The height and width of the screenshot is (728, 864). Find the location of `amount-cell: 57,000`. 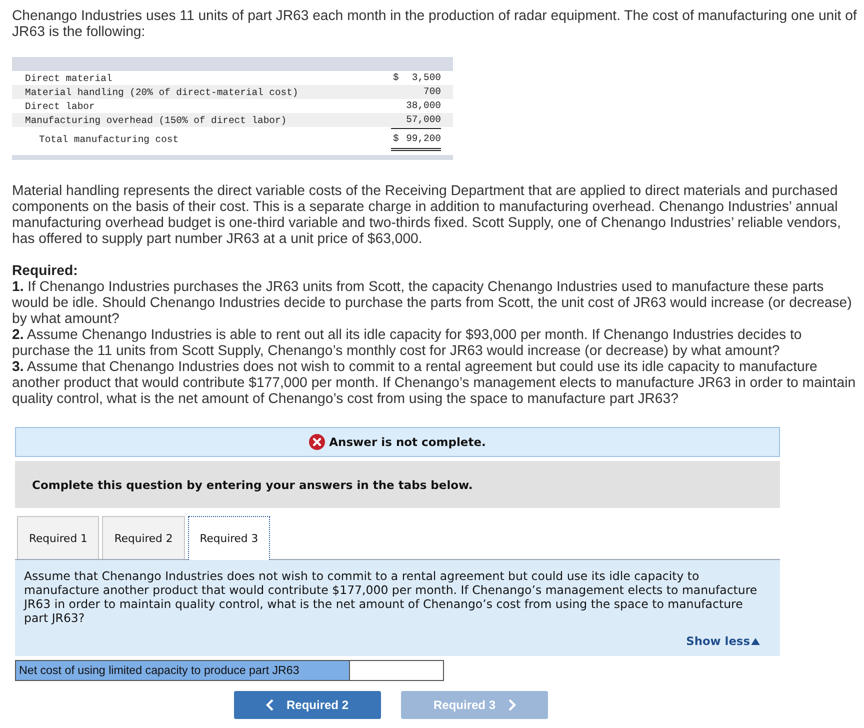

amount-cell: 57,000 is located at coordinates (423, 120).